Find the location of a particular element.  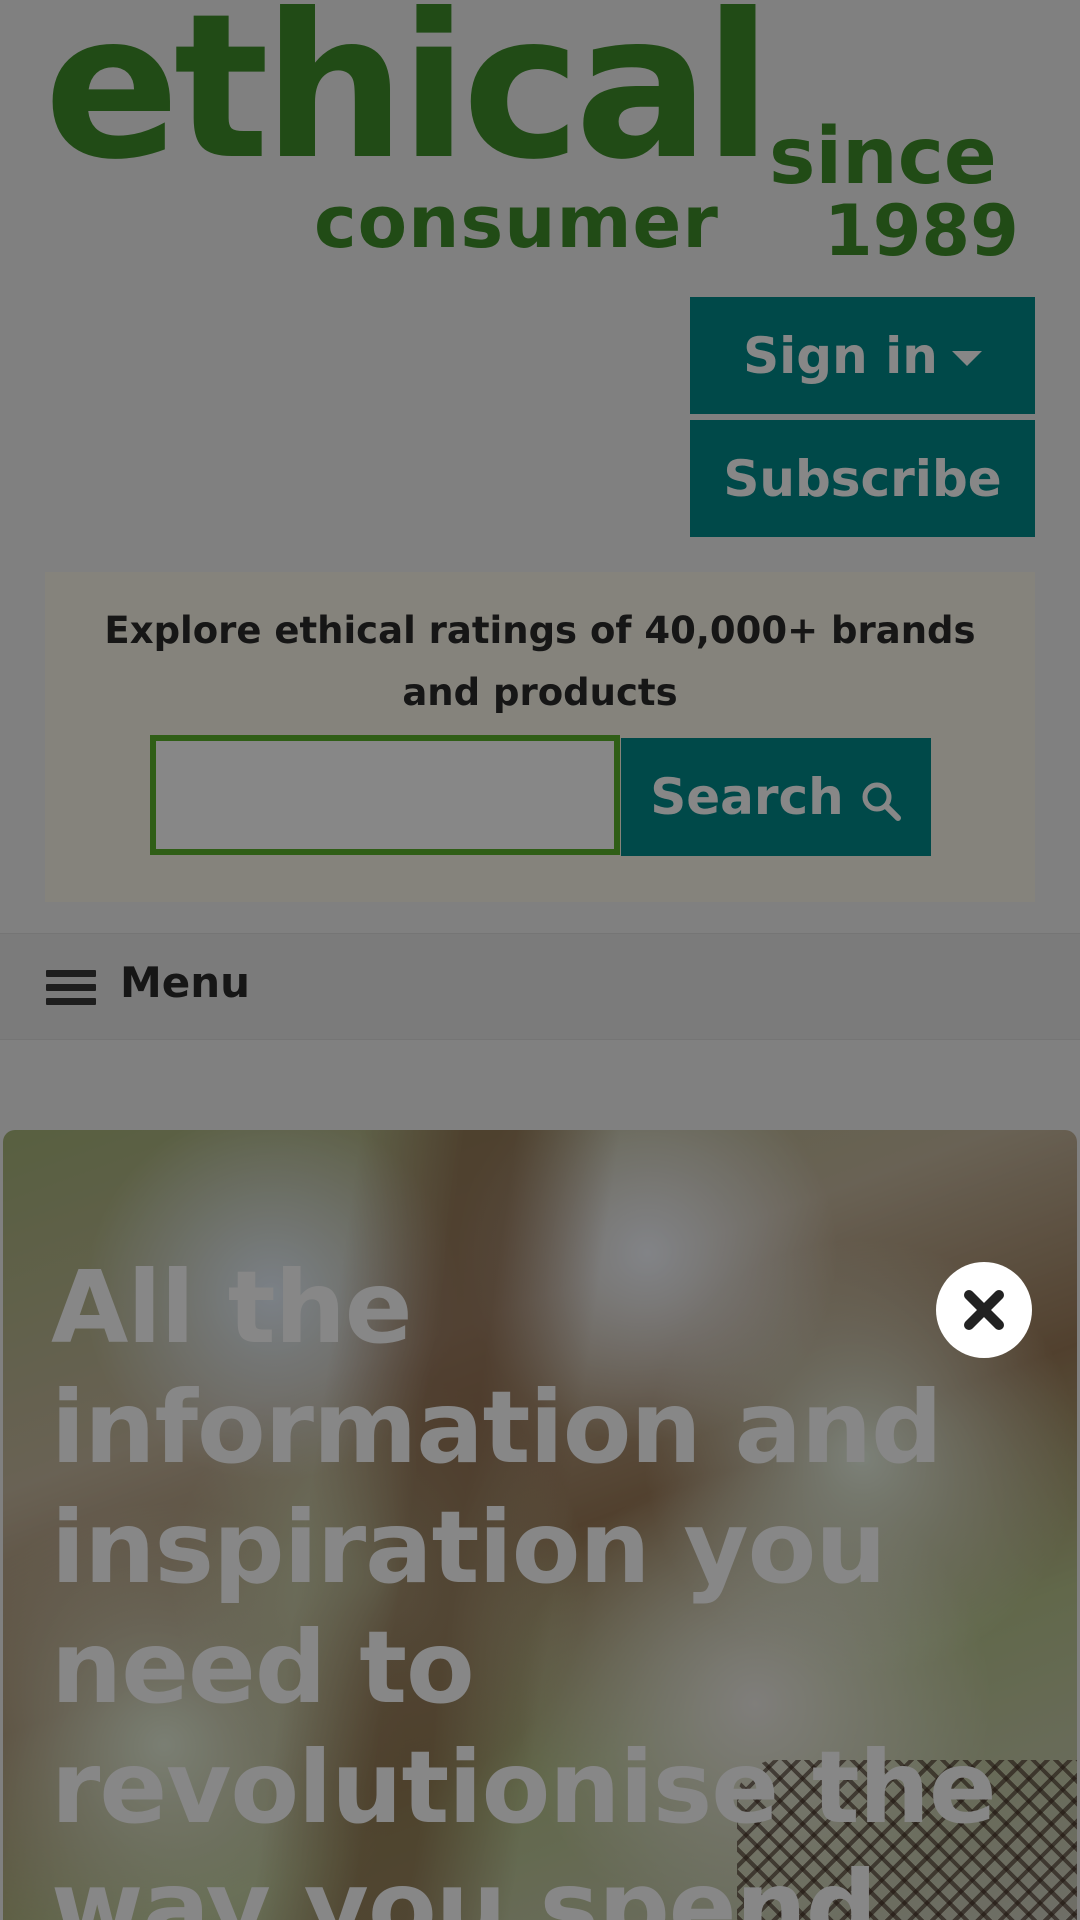

search-icon is located at coordinates (881, 801).